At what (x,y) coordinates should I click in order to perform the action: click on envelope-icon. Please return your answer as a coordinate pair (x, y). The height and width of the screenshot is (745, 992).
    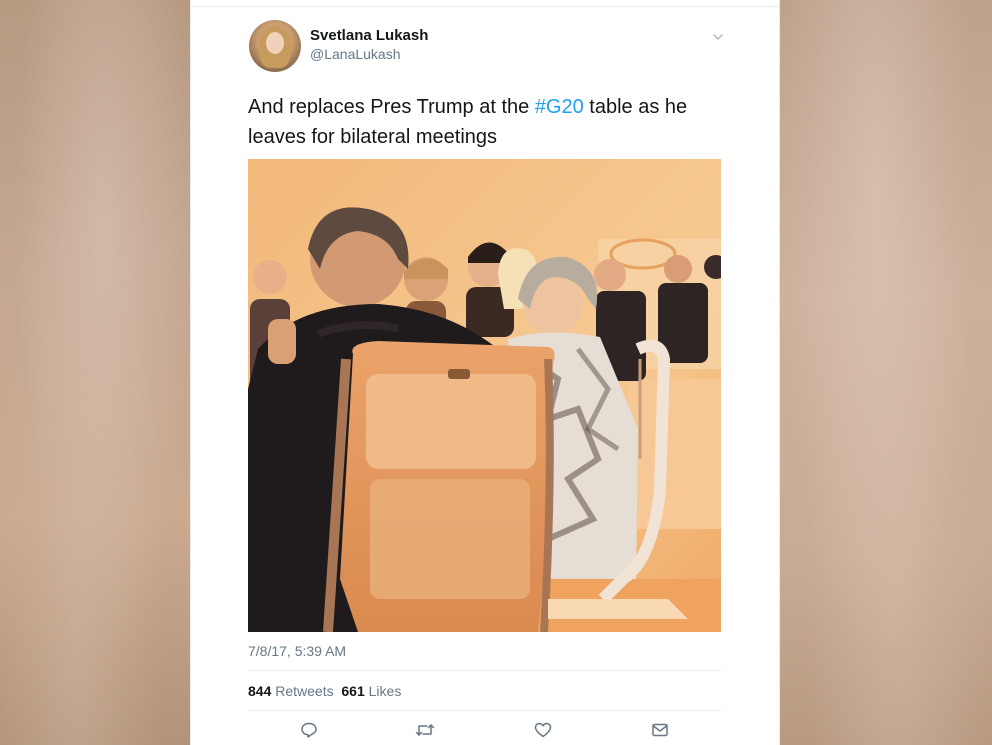
    Looking at the image, I should click on (660, 730).